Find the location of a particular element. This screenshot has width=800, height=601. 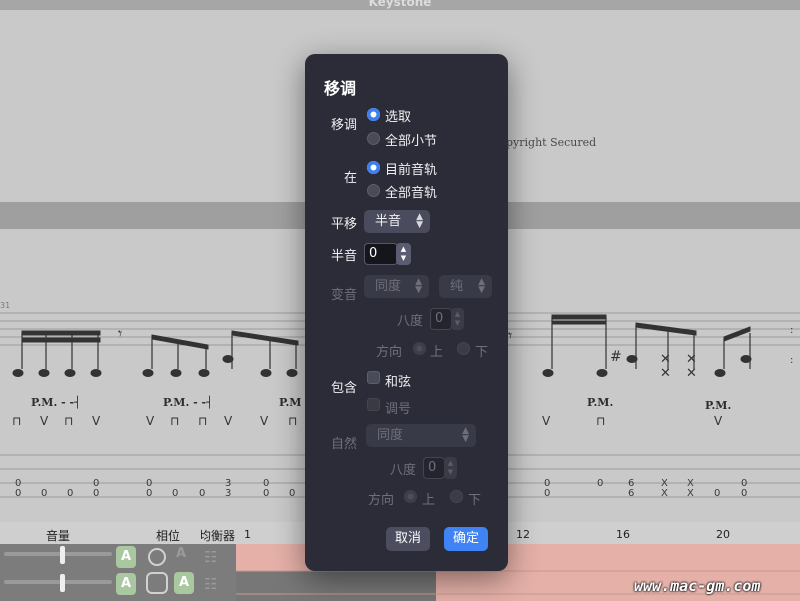

interval-select-value: 同度 is located at coordinates (388, 286).